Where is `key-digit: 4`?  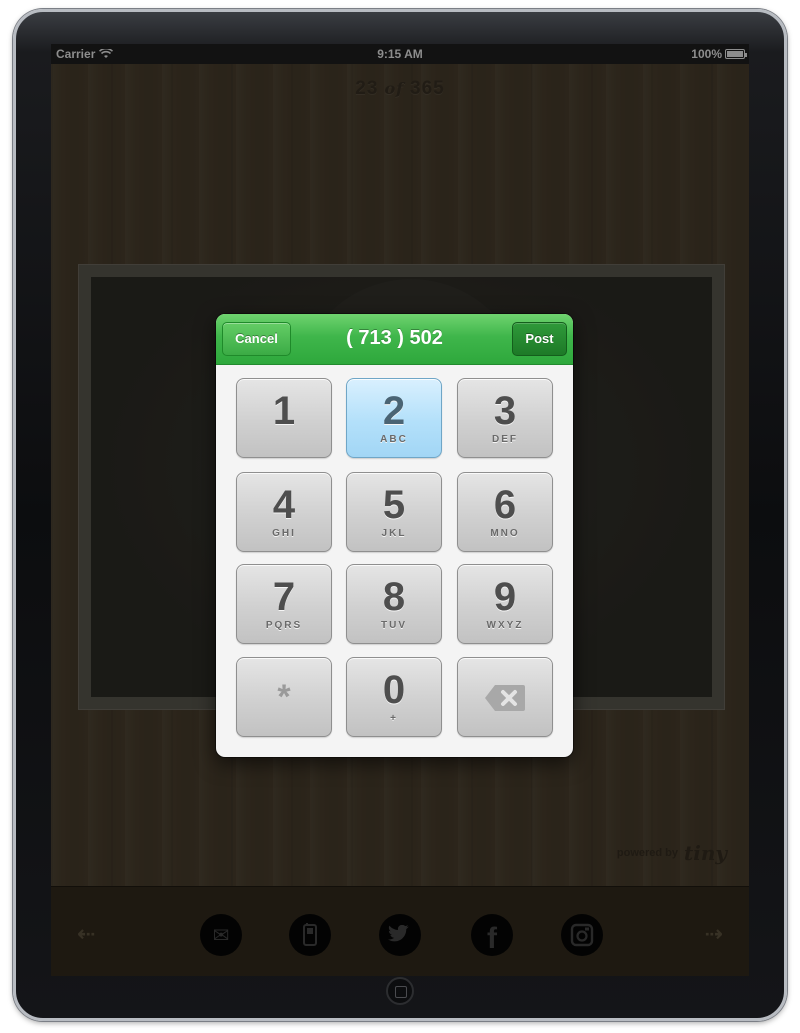
key-digit: 4 is located at coordinates (284, 505).